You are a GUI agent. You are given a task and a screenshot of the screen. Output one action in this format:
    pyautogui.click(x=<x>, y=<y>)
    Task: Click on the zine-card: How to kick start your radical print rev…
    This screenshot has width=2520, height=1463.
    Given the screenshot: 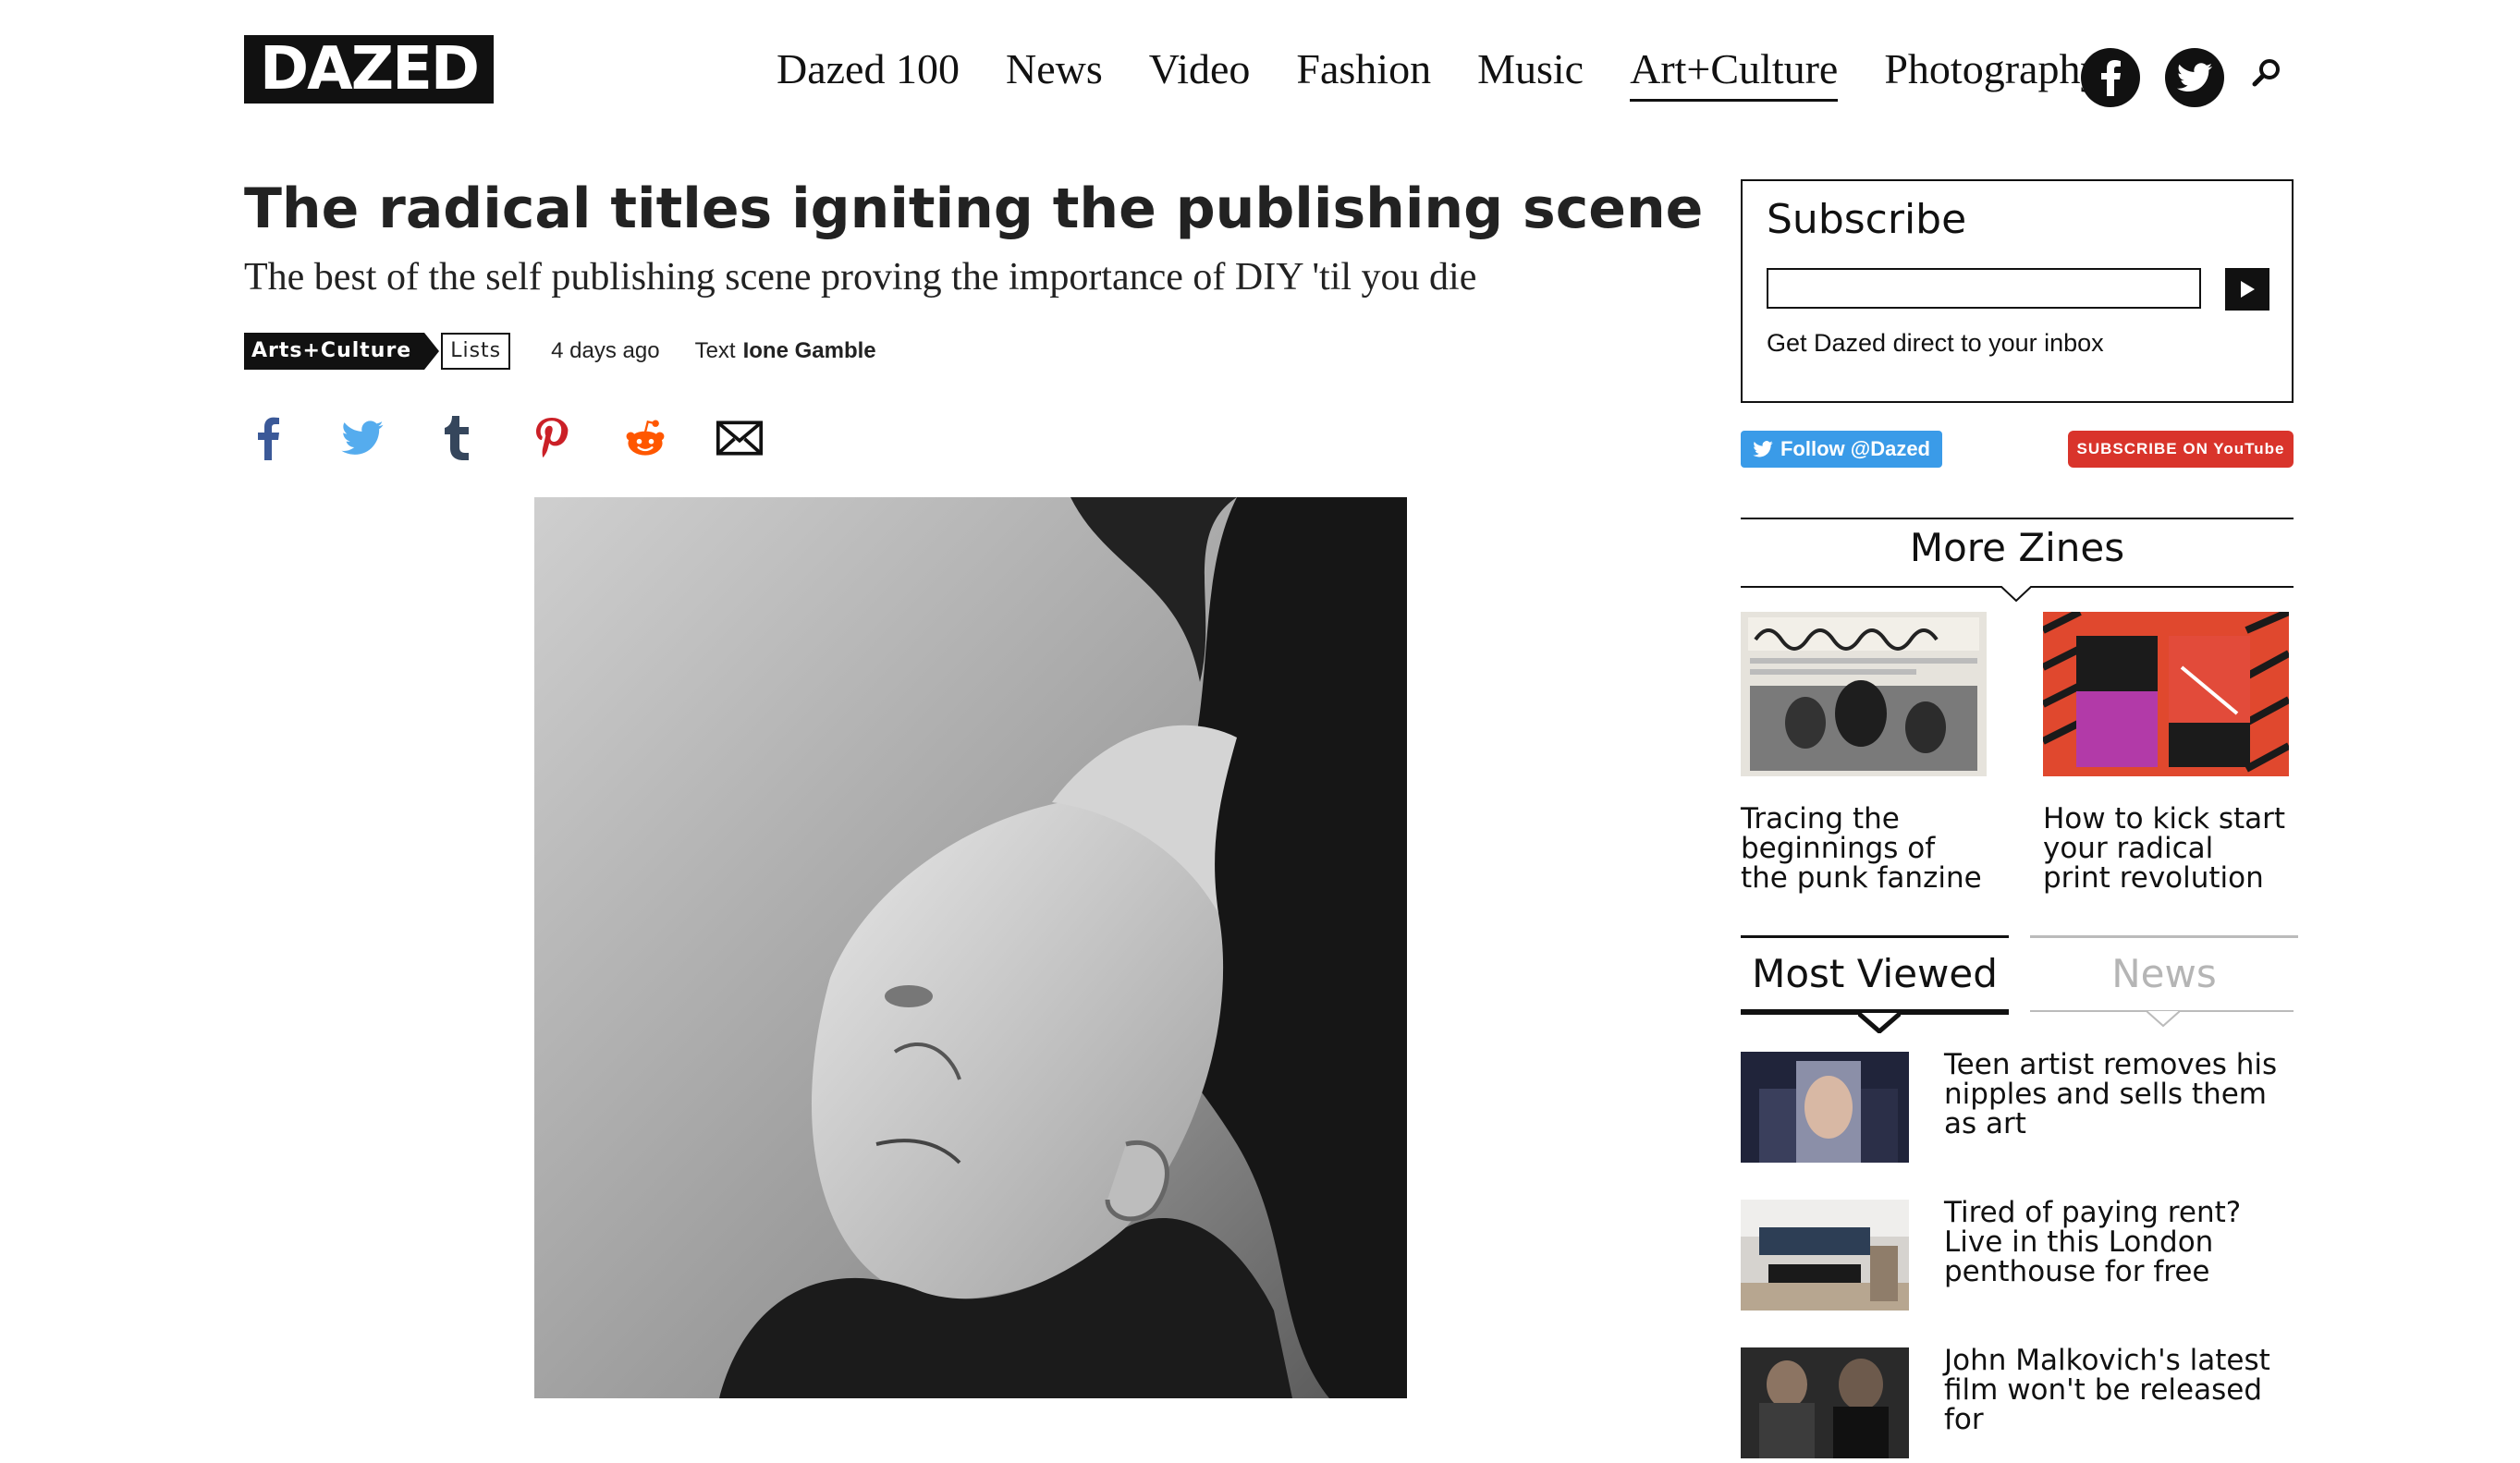 What is the action you would take?
    pyautogui.click(x=2166, y=750)
    